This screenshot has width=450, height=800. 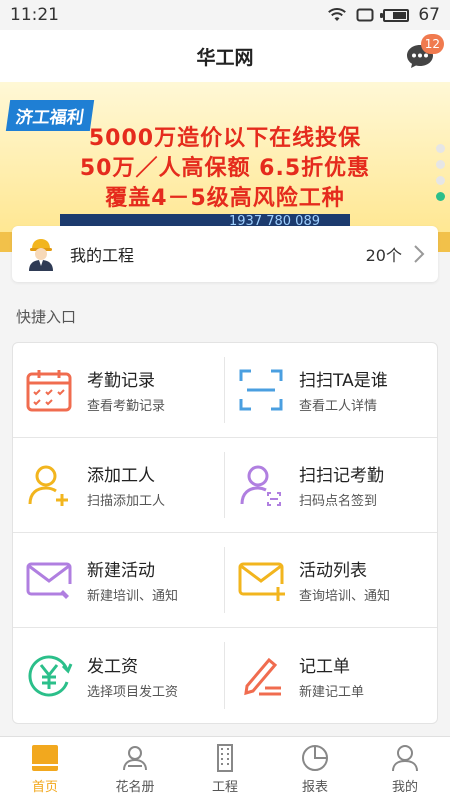 I want to click on quick-item-text: 新建活动 新建培训、通知, so click(x=132, y=580).